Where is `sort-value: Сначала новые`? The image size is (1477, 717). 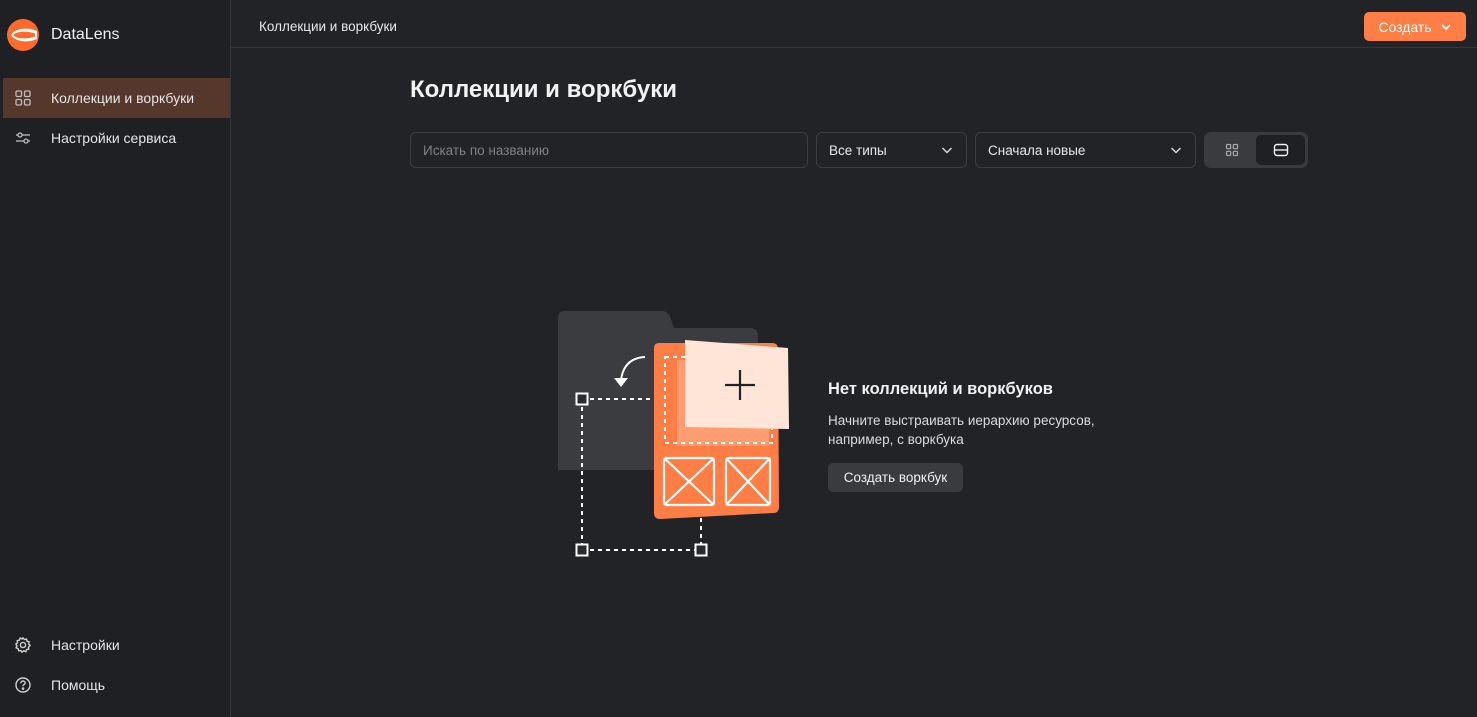 sort-value: Сначала новые is located at coordinates (1037, 150).